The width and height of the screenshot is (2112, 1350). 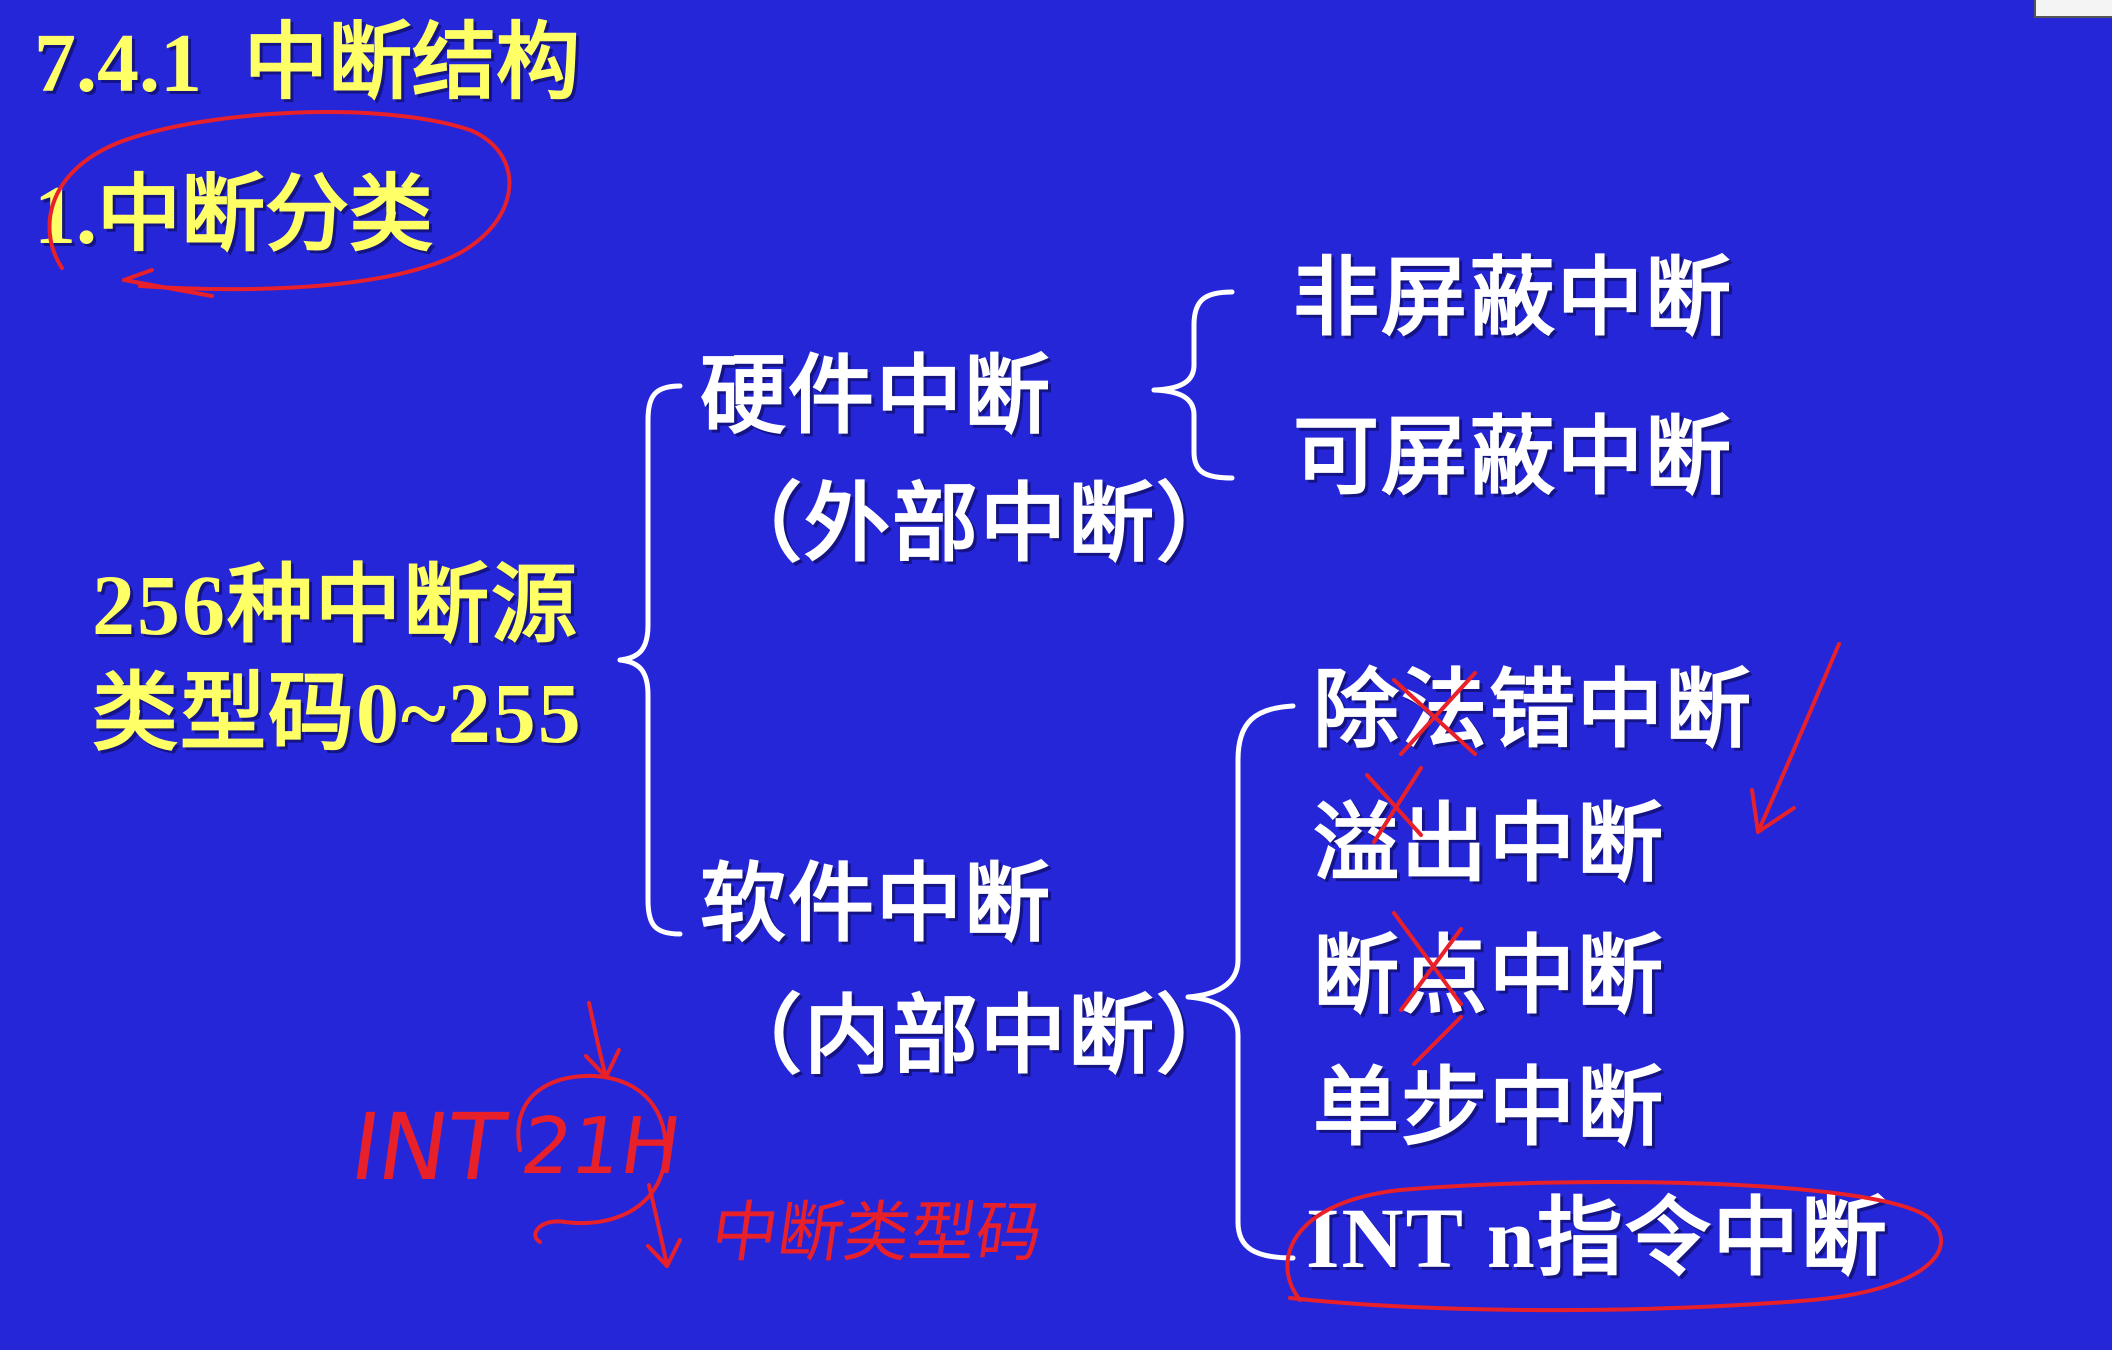 What do you see at coordinates (980, 524) in the screenshot?
I see `hardware-interrupt-sublabel: （外部中断）` at bounding box center [980, 524].